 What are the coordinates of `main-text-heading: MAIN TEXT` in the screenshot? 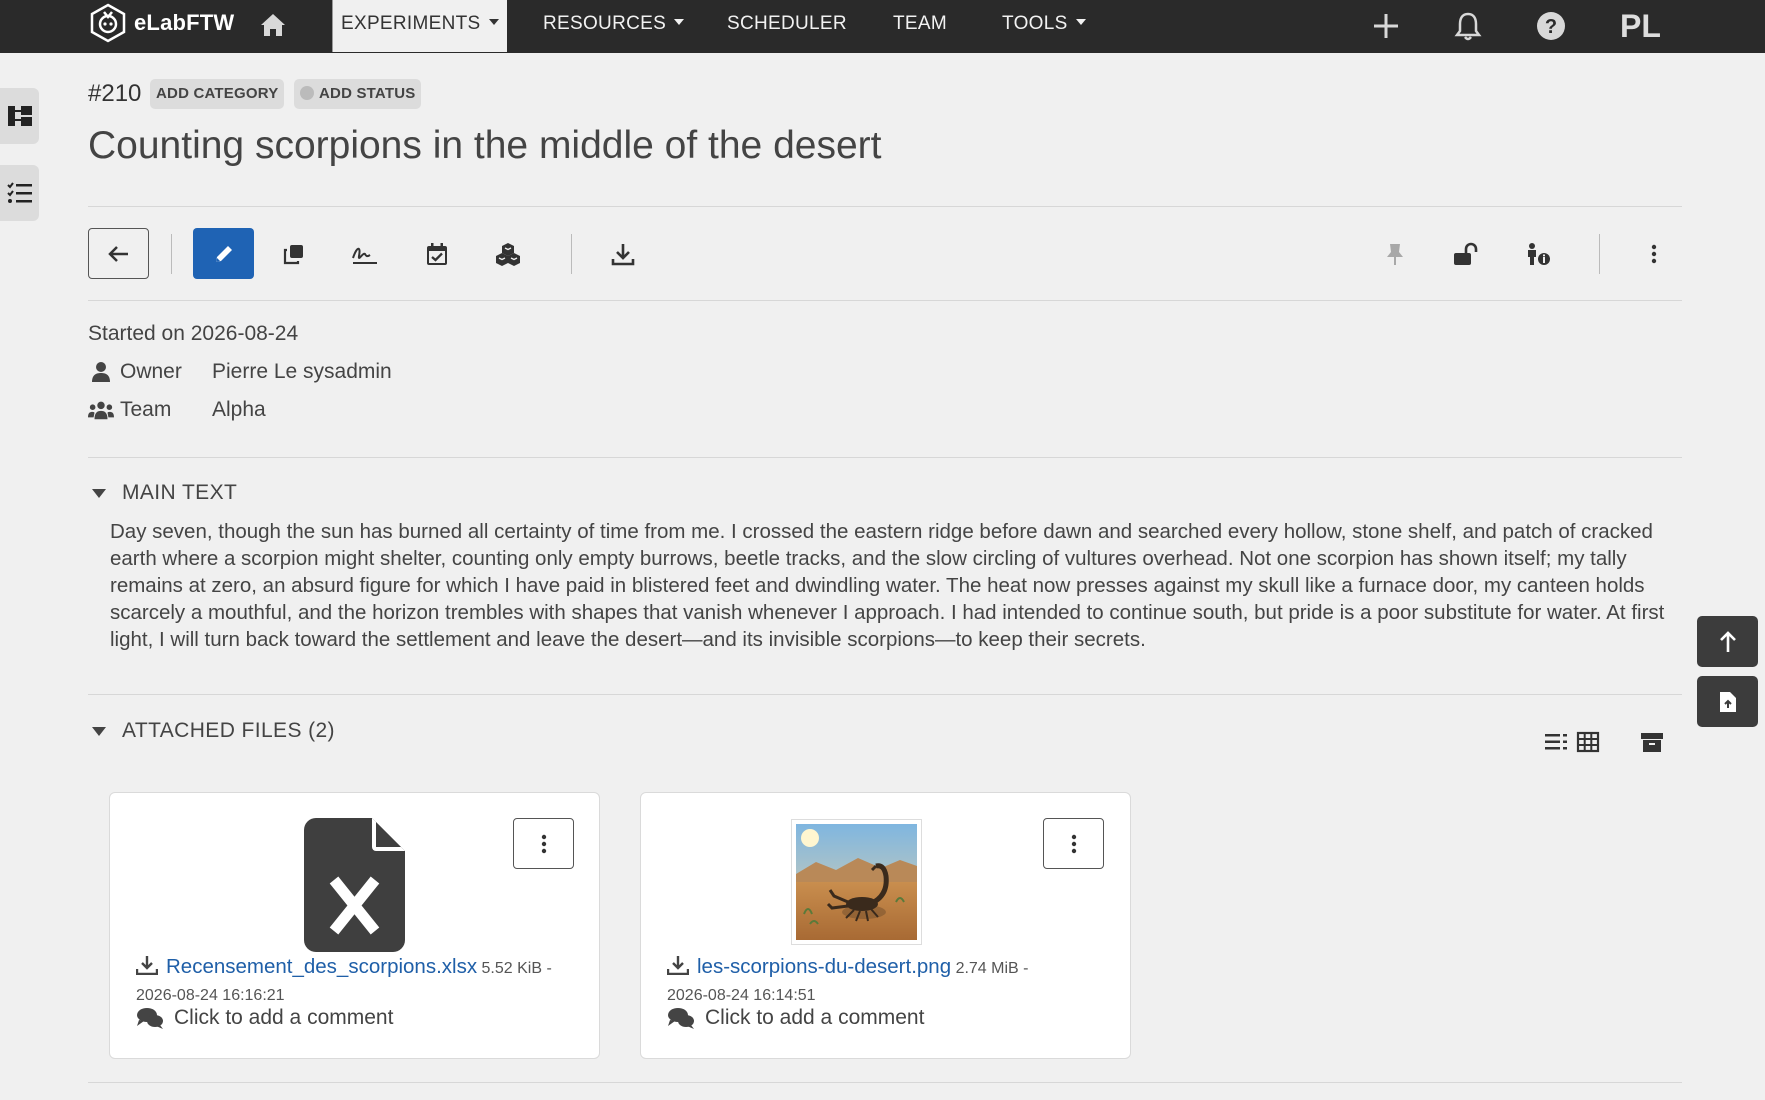 It's located at (180, 492).